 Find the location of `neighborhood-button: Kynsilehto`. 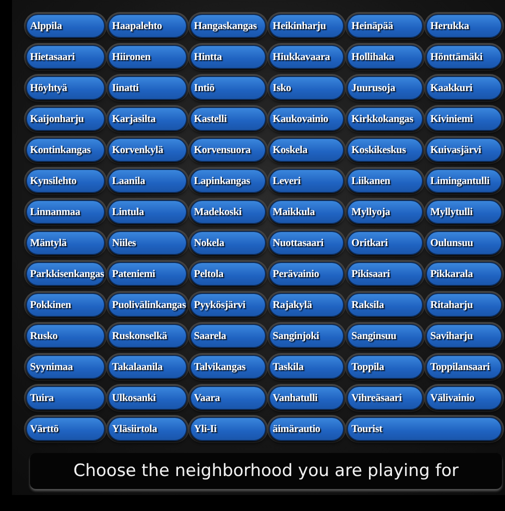

neighborhood-button: Kynsilehto is located at coordinates (66, 181).